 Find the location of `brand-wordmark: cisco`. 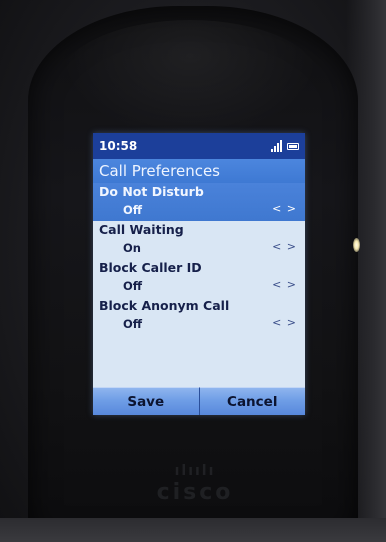

brand-wordmark: cisco is located at coordinates (195, 492).